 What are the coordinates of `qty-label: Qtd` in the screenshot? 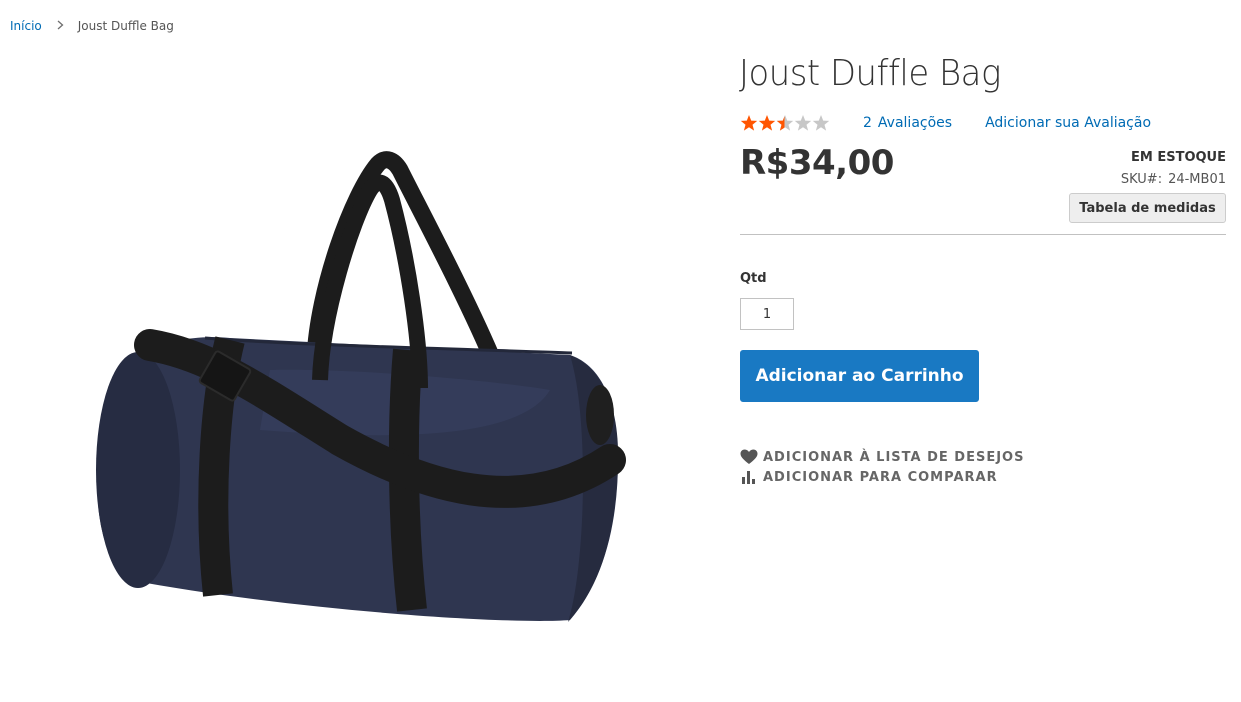 It's located at (753, 278).